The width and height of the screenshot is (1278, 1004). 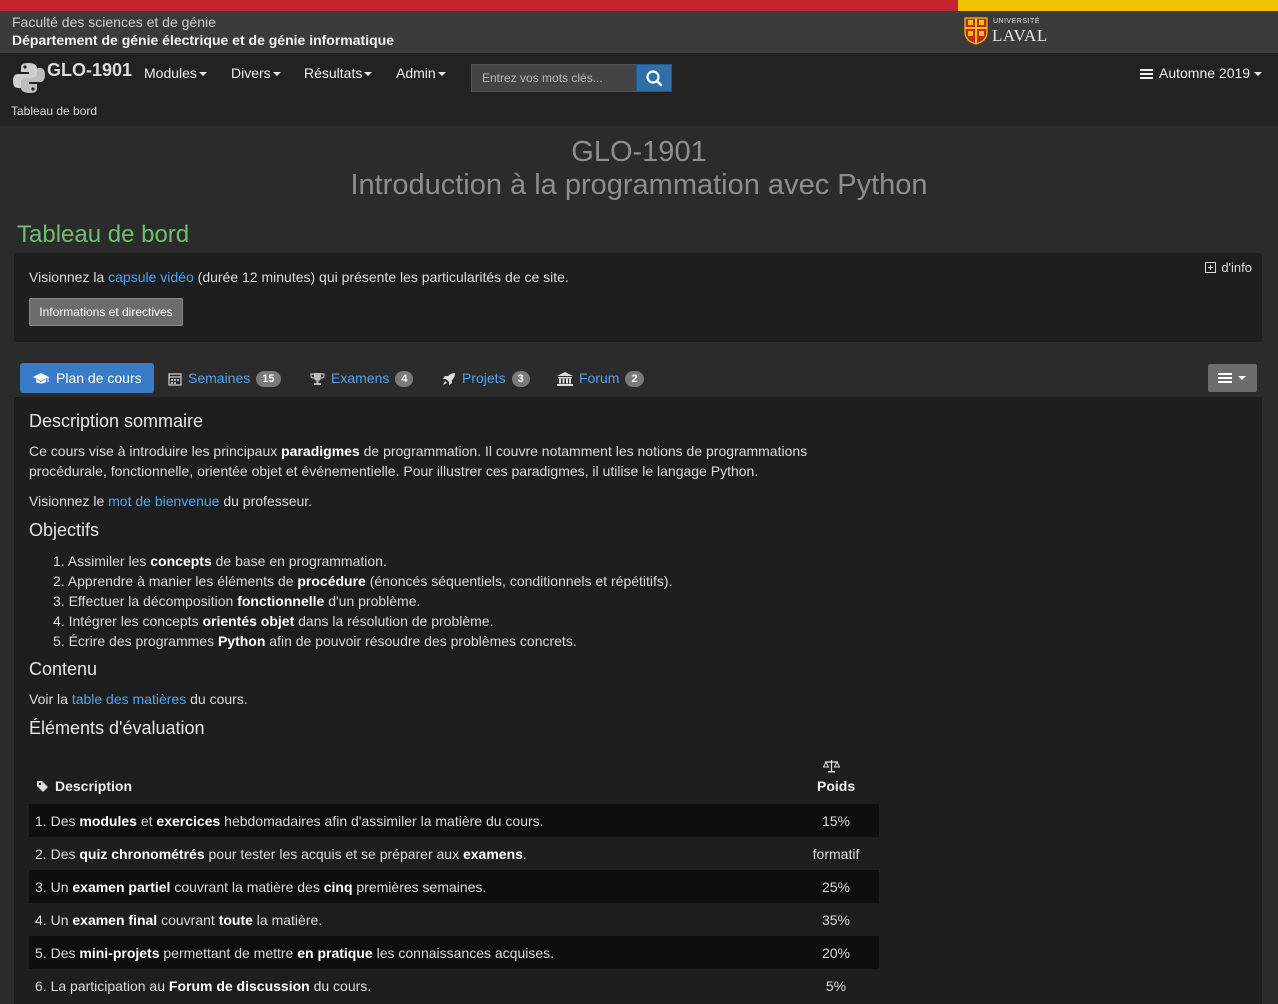 What do you see at coordinates (108, 821) in the screenshot?
I see `row-text-bold: modules` at bounding box center [108, 821].